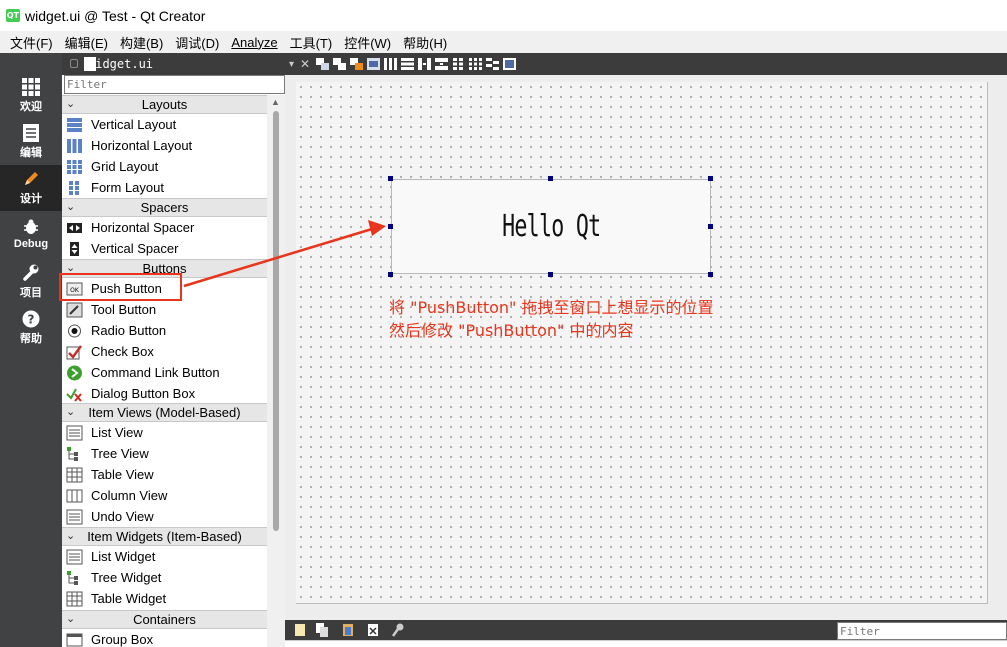 This screenshot has height=647, width=1007. I want to click on widget-column-view: Column View, so click(164, 495).